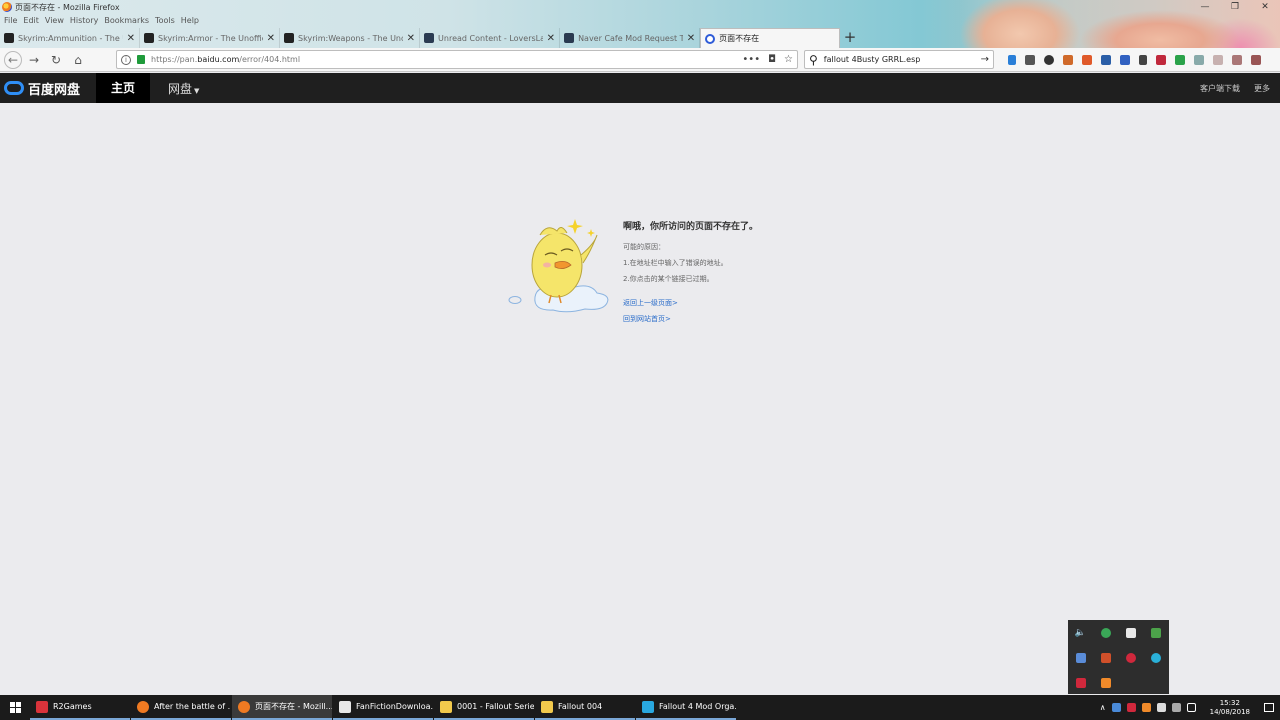 This screenshot has height=720, width=1280. Describe the element at coordinates (1256, 59) in the screenshot. I see `hamburger-menu-icon` at that location.